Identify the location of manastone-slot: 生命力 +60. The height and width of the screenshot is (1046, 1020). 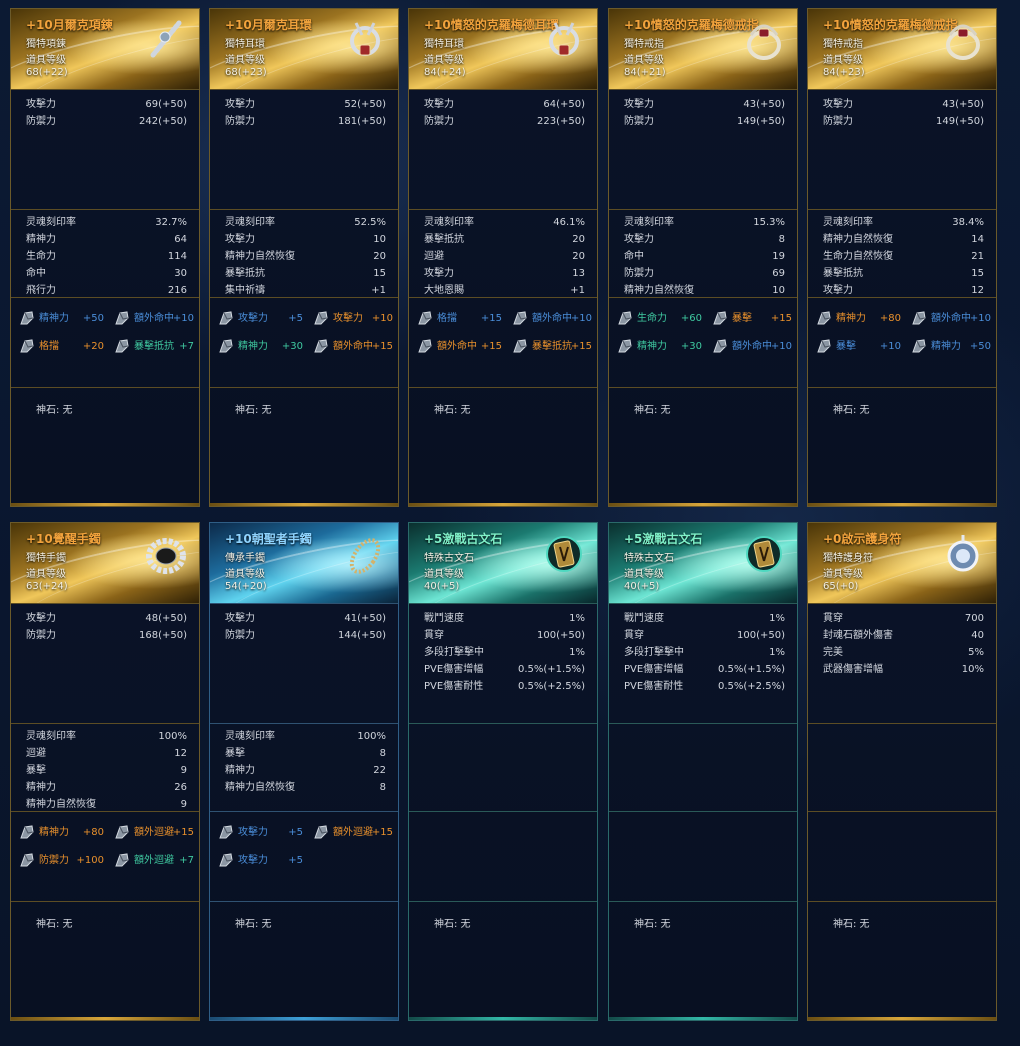
(659, 319).